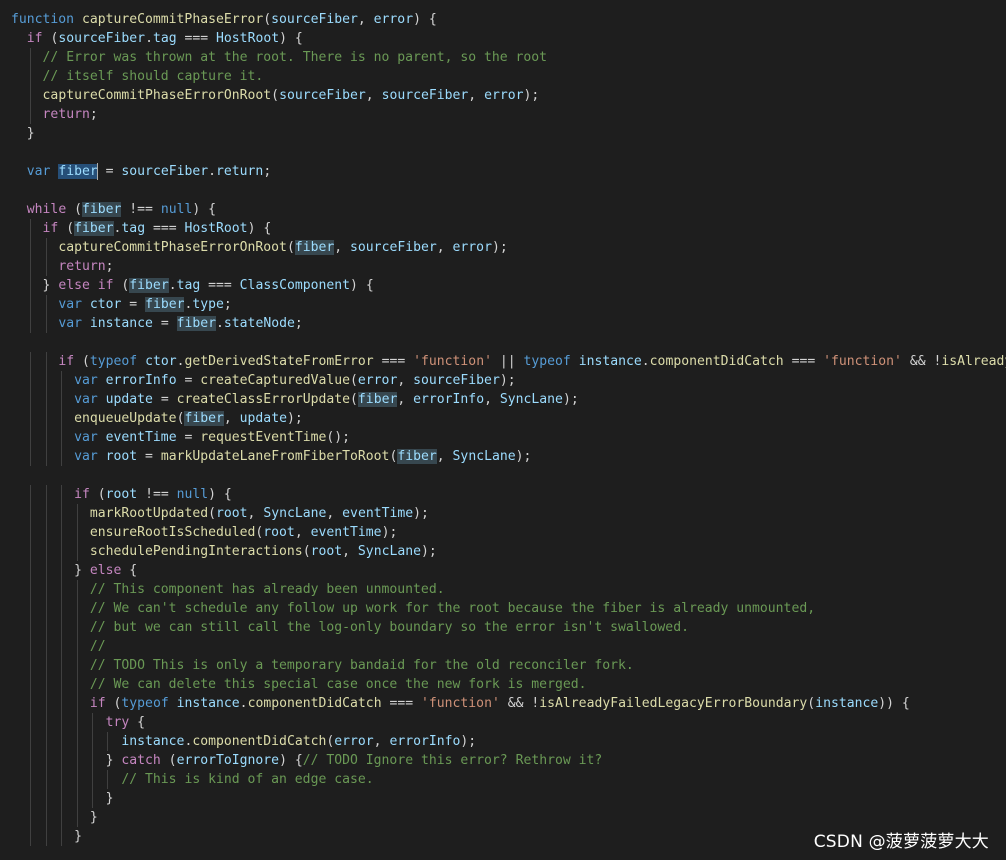 The height and width of the screenshot is (860, 1006). Describe the element at coordinates (192, 779) in the screenshot. I see `code-line: // This is kind of an edge case.` at that location.